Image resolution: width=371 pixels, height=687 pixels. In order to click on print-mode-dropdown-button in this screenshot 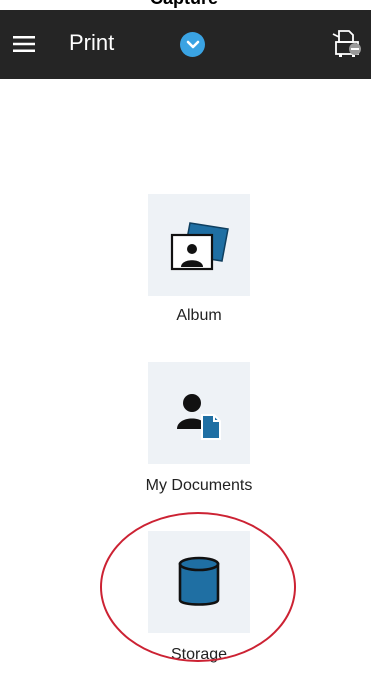, I will do `click(192, 44)`.